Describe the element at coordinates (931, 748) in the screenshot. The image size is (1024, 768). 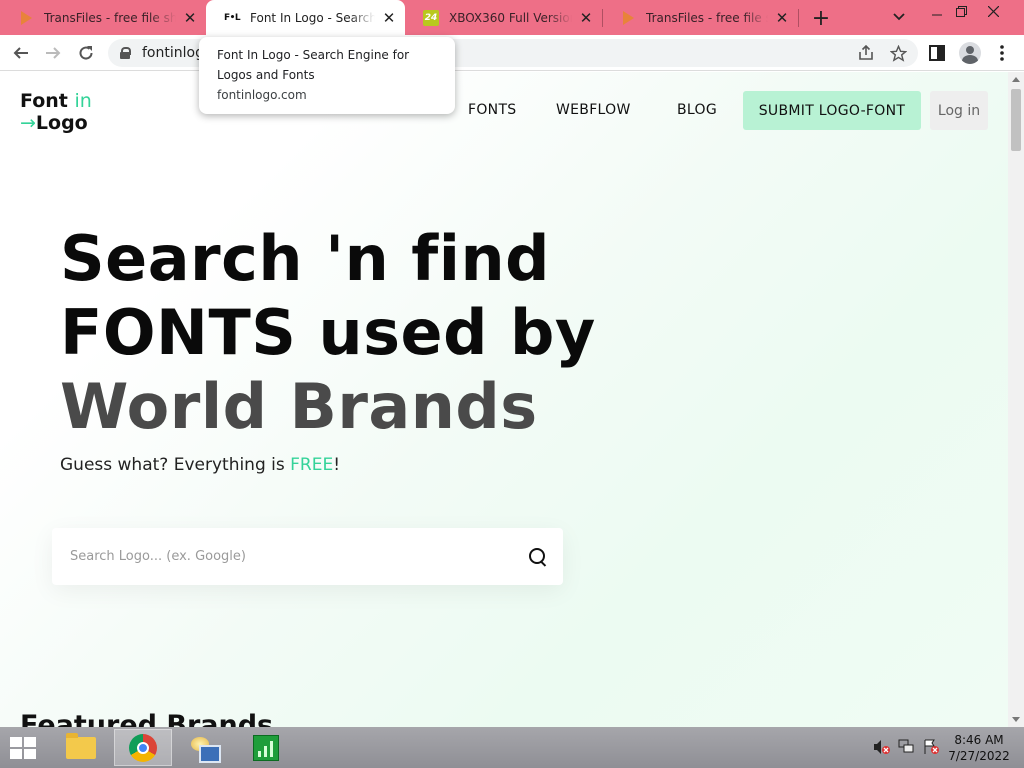
I see `action-center-icon` at that location.